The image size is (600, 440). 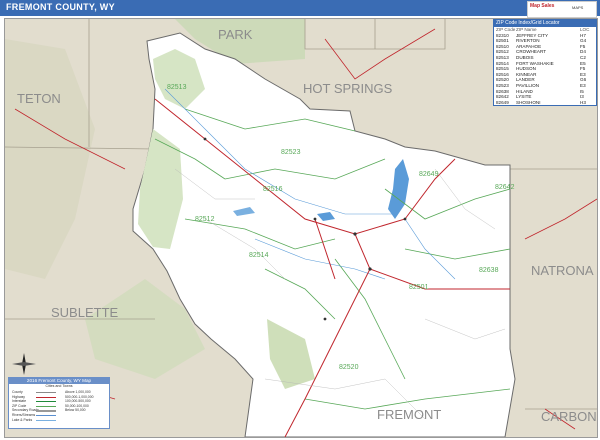 I want to click on legend-label: County, so click(x=17, y=392).